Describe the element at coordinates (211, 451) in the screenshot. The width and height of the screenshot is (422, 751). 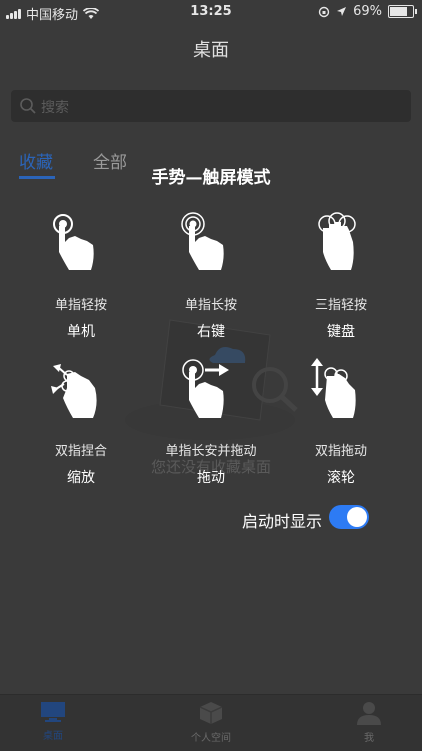
I see `gesture-name: 单指长安并拖动` at that location.